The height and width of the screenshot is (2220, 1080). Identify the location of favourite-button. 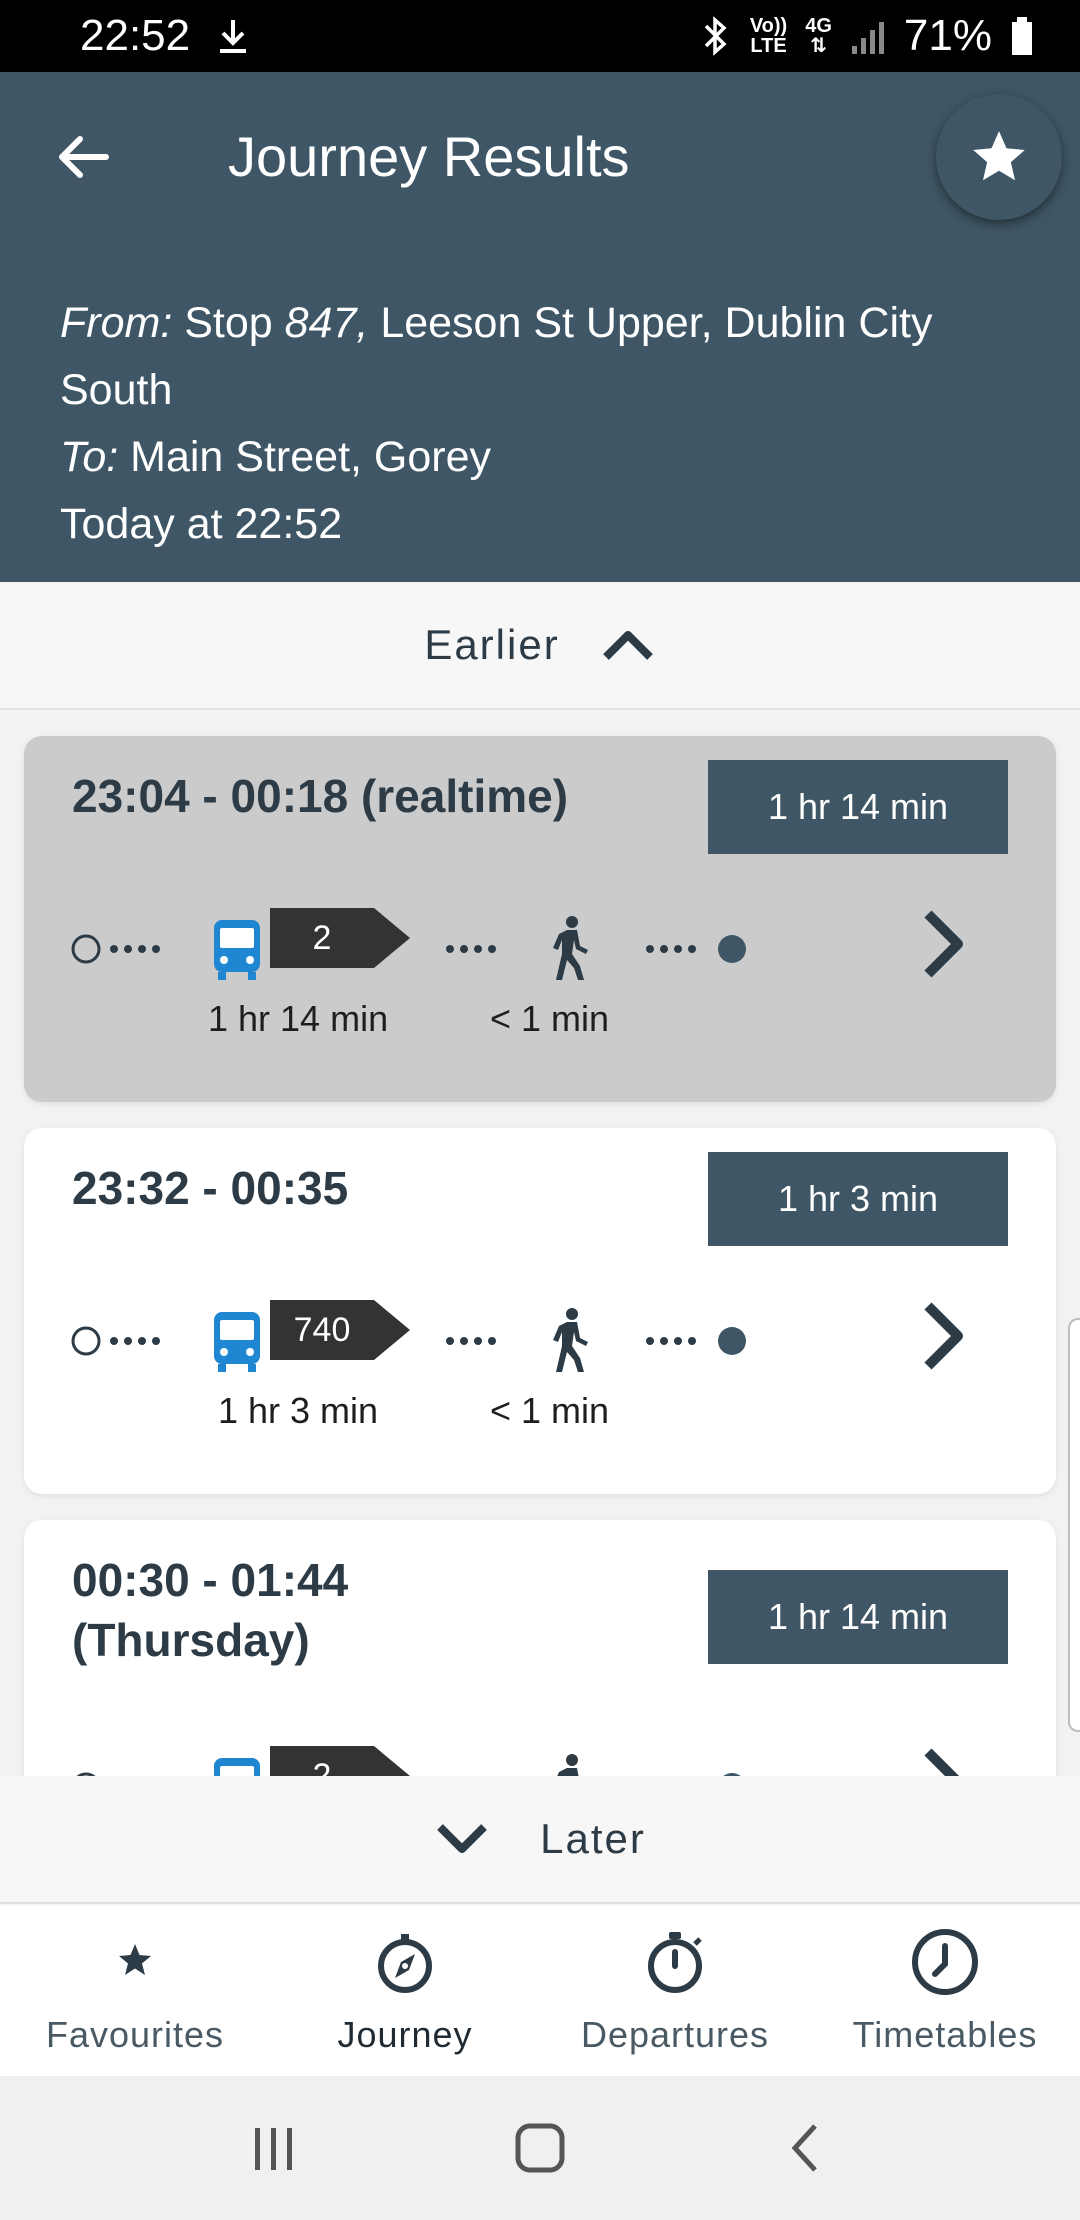
(999, 157).